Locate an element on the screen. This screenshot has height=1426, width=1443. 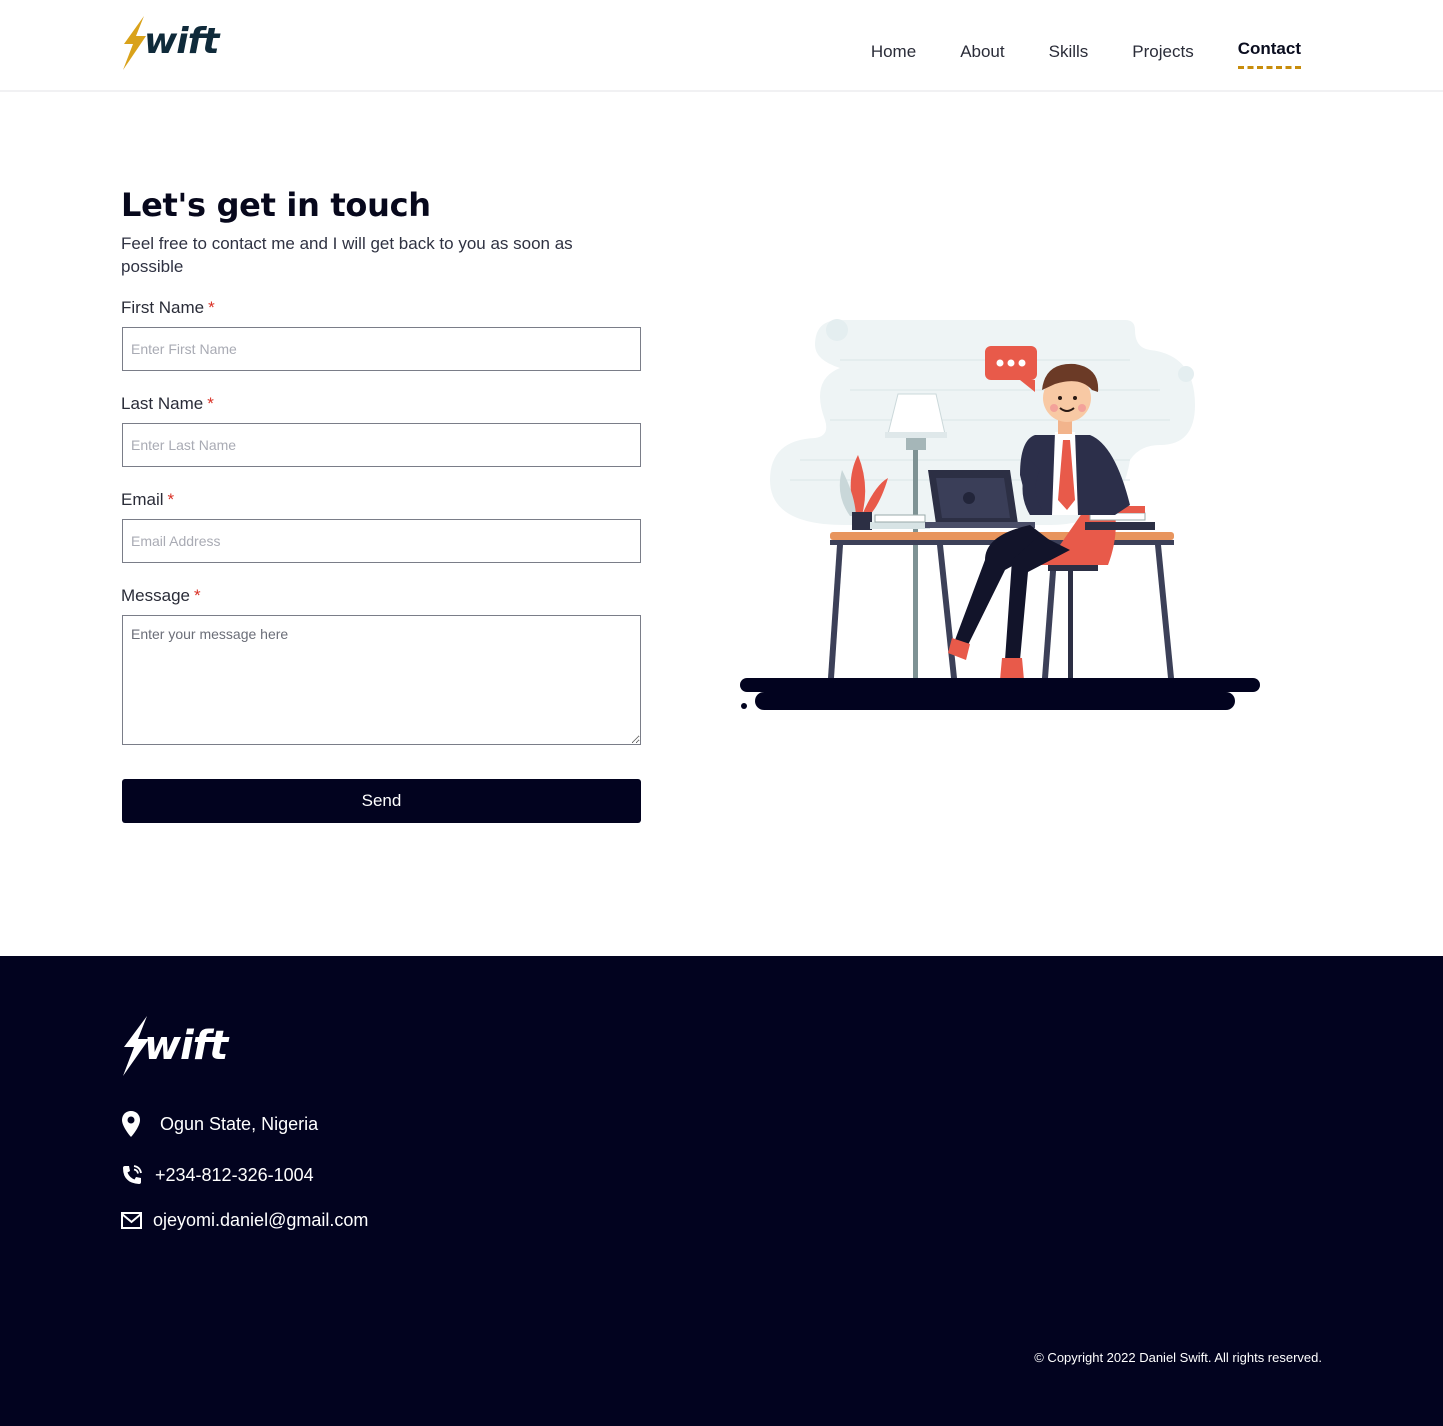
send-button: Send is located at coordinates (381, 801).